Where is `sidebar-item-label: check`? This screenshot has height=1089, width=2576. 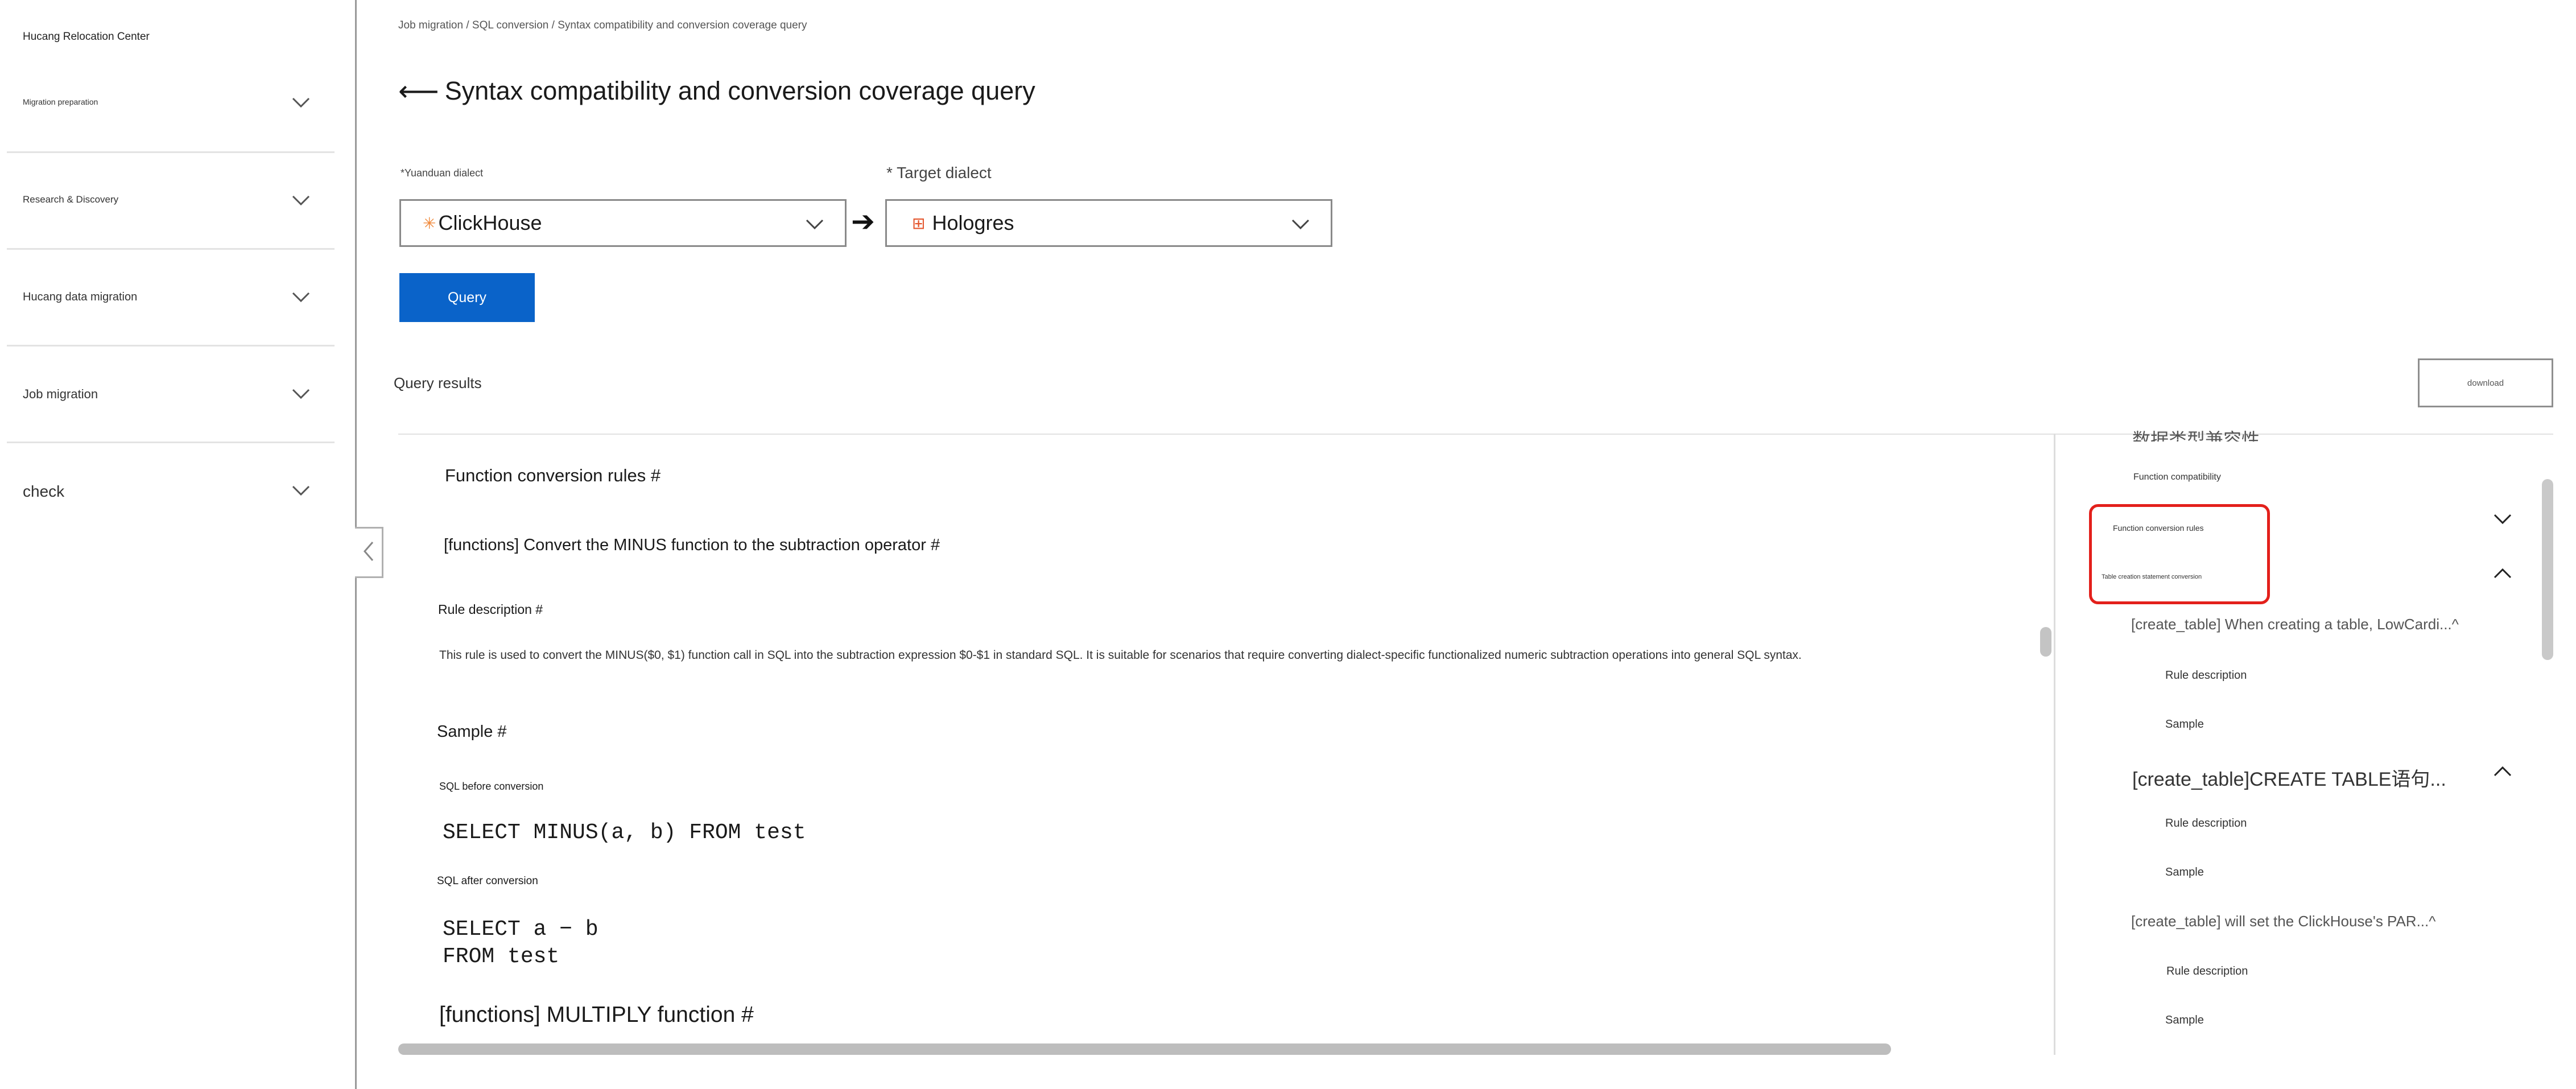
sidebar-item-label: check is located at coordinates (44, 491).